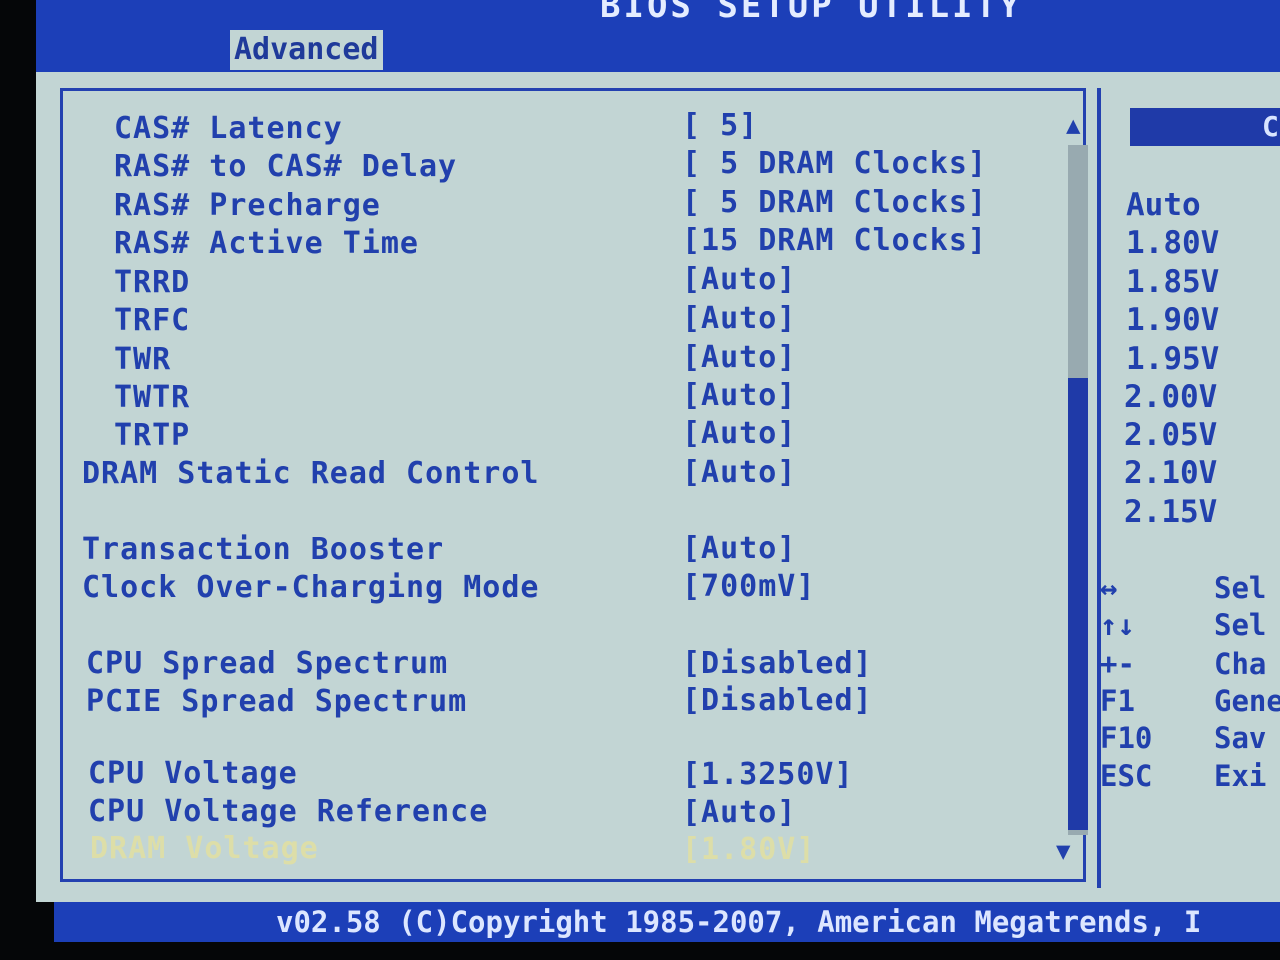 The width and height of the screenshot is (1280, 960). Describe the element at coordinates (658, 50) in the screenshot. I see `tab-bar` at that location.